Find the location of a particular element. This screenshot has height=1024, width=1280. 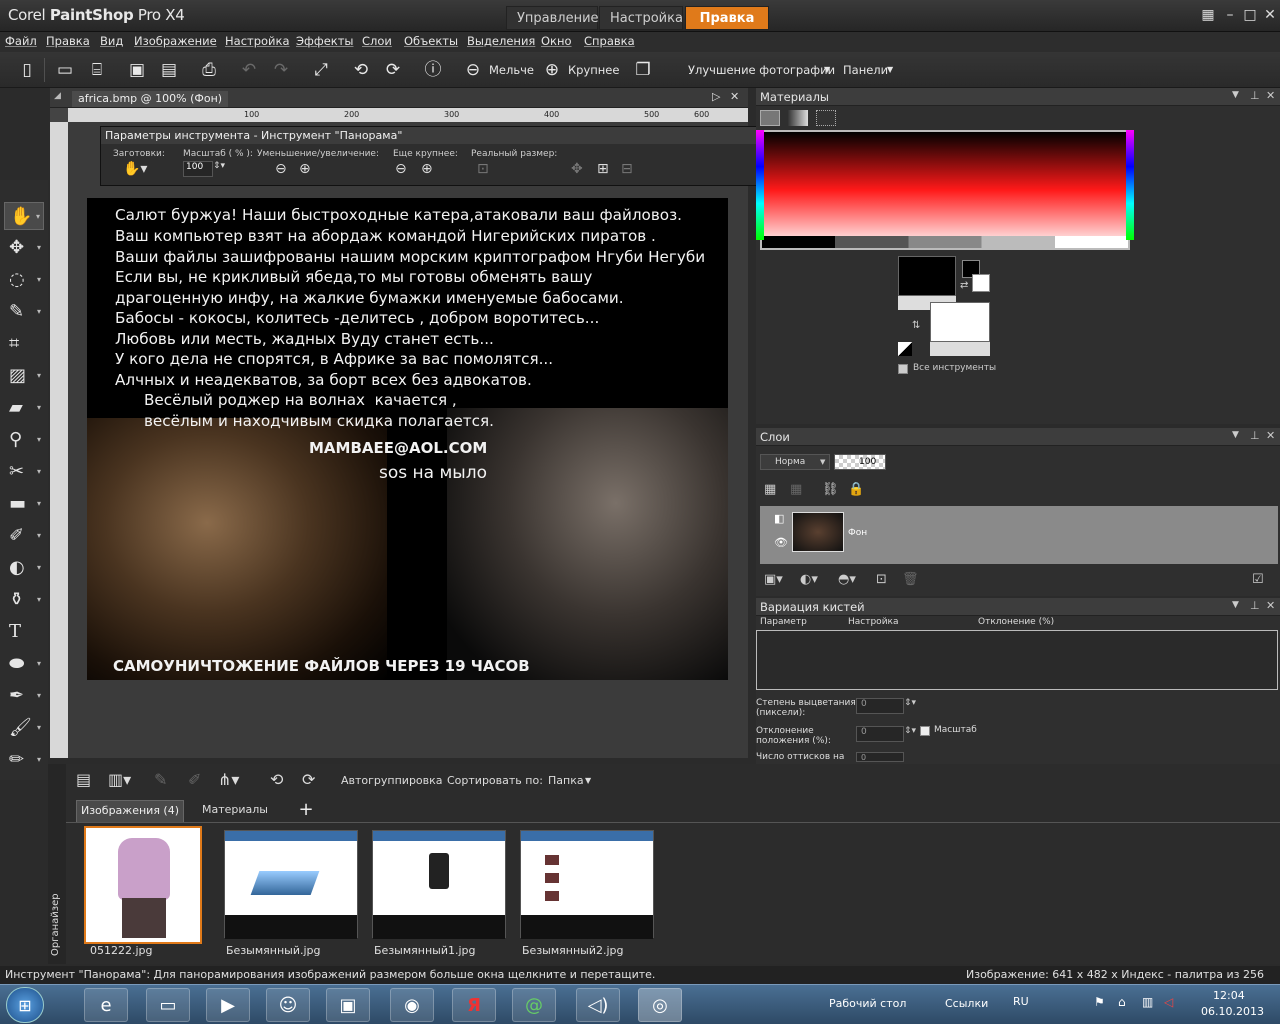

media-player-icon: ▶ is located at coordinates (228, 1005).